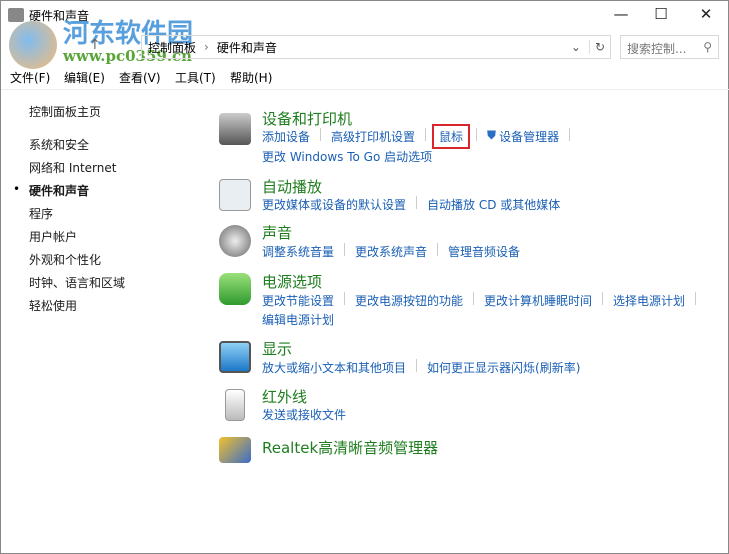 Image resolution: width=729 pixels, height=554 pixels. I want to click on sidebar-item-security: 系统和安全, so click(59, 144).